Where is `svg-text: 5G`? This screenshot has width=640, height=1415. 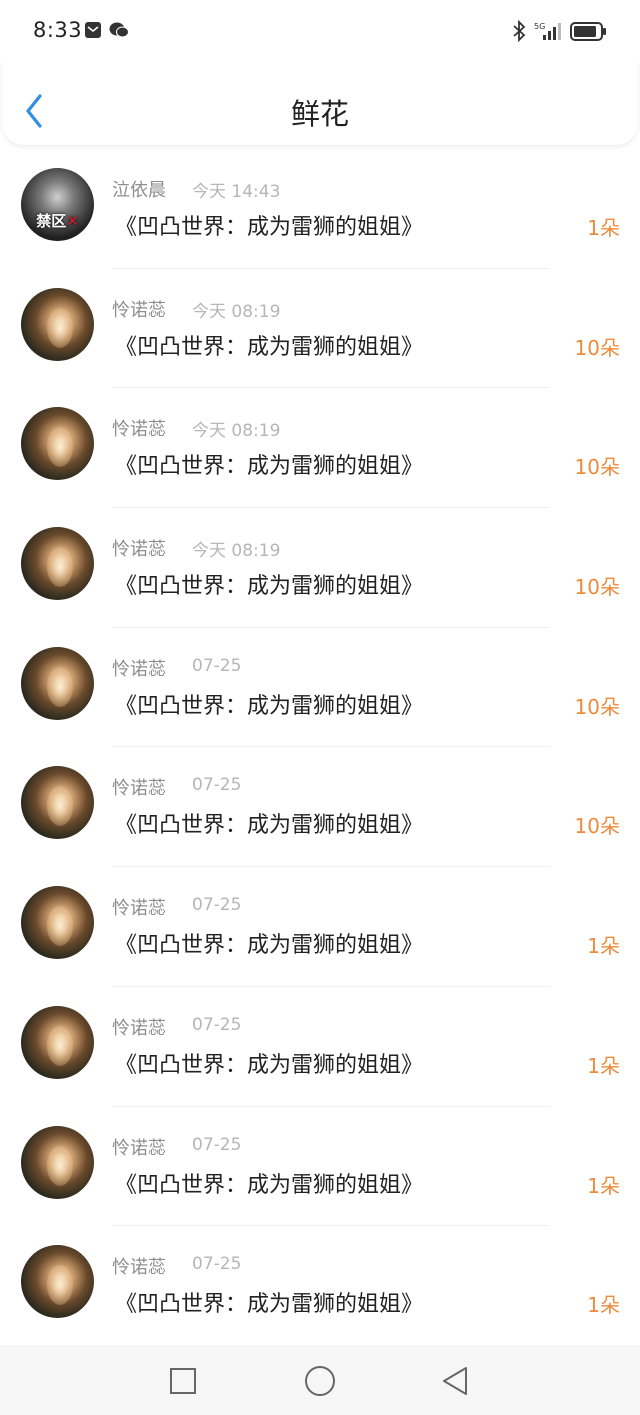
svg-text: 5G is located at coordinates (539, 26).